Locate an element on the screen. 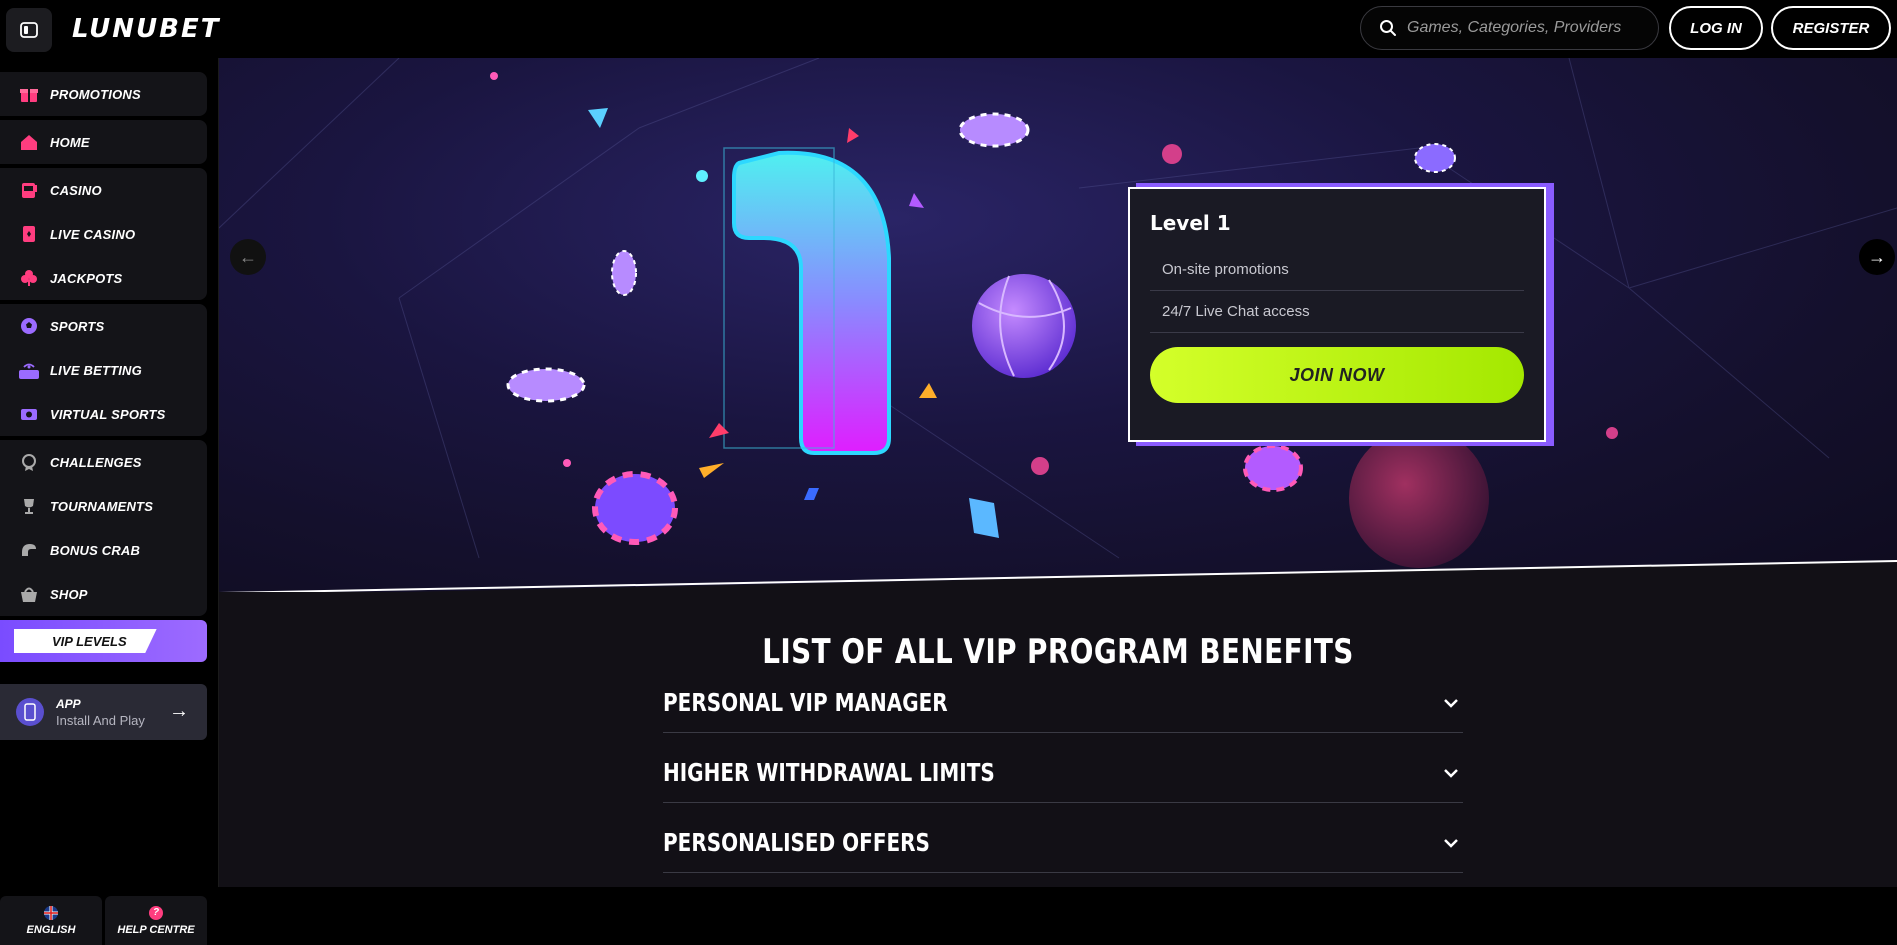 The width and height of the screenshot is (1897, 945). search-input is located at coordinates (1532, 28).